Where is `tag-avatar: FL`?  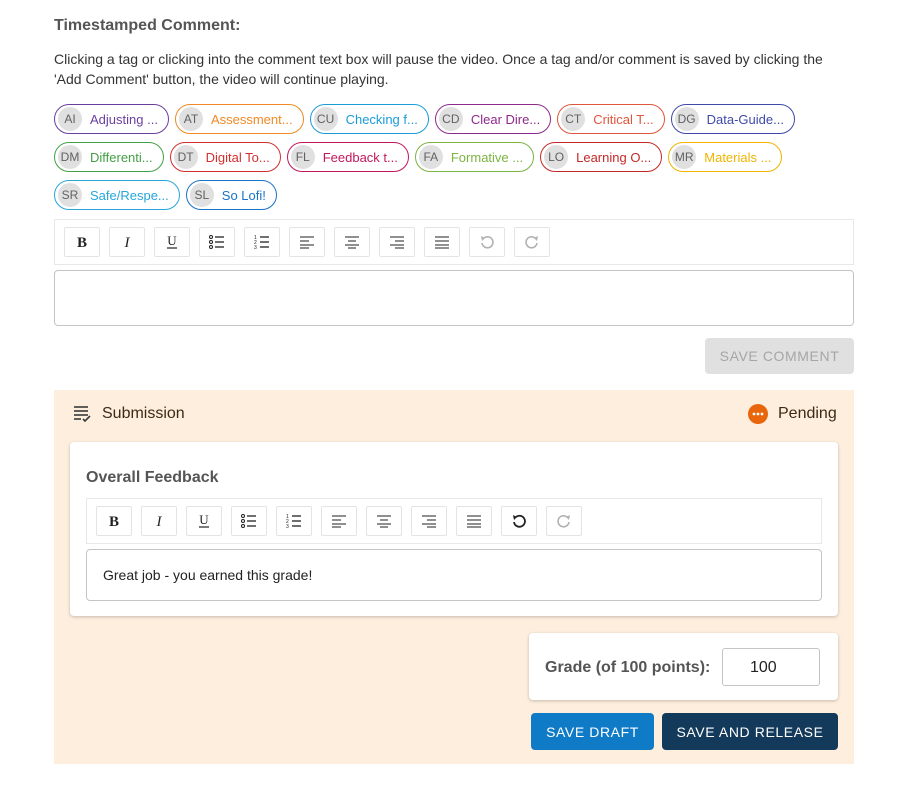
tag-avatar: FL is located at coordinates (302, 157).